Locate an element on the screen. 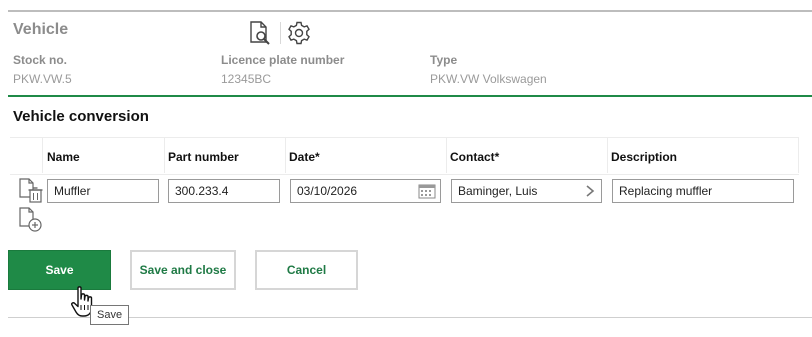 The width and height of the screenshot is (812, 337). description-field-wrapper is located at coordinates (703, 191).